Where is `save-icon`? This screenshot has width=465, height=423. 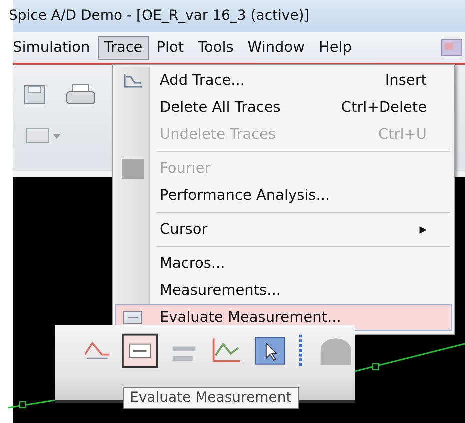
save-icon is located at coordinates (35, 95).